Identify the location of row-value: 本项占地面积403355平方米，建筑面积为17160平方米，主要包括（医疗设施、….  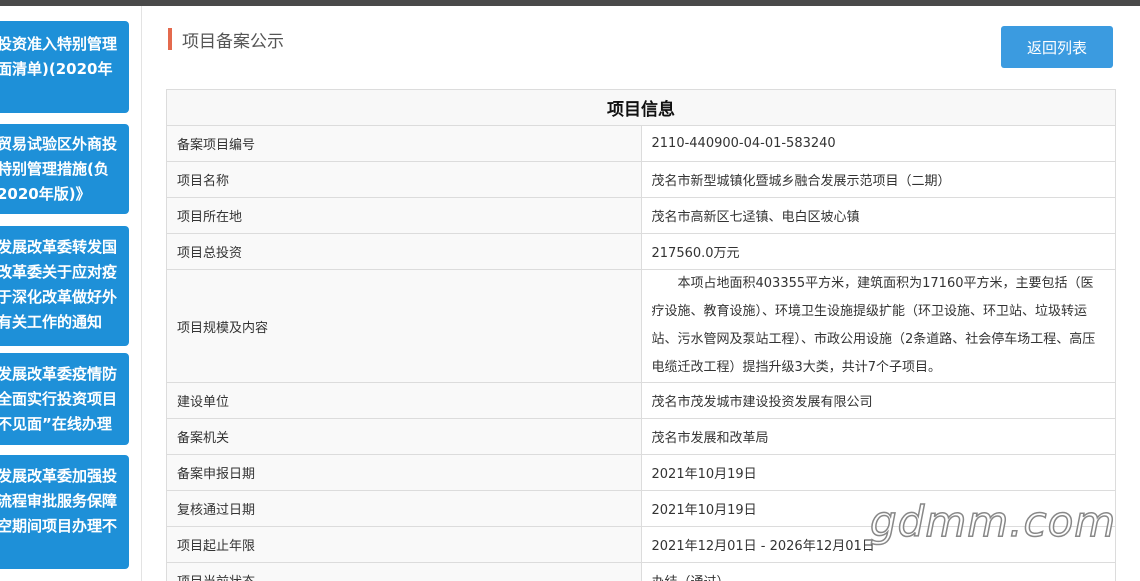
(878, 326).